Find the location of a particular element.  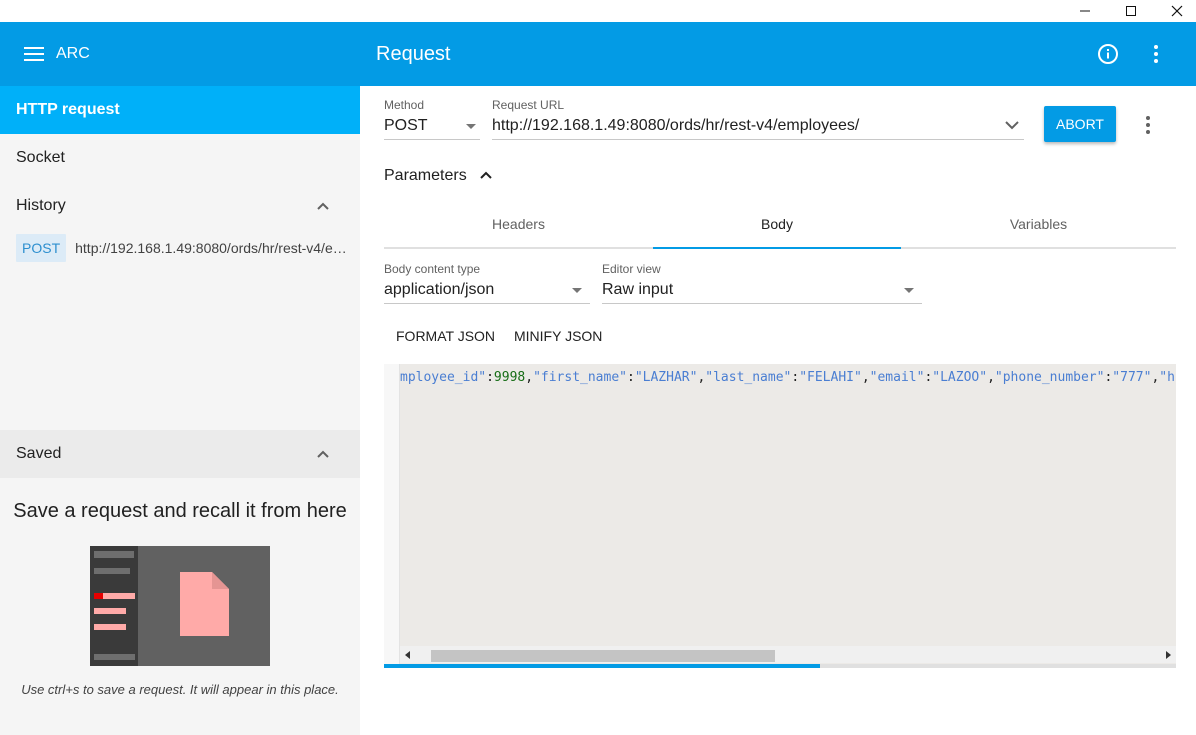

code-token: "last_name" is located at coordinates (748, 377).